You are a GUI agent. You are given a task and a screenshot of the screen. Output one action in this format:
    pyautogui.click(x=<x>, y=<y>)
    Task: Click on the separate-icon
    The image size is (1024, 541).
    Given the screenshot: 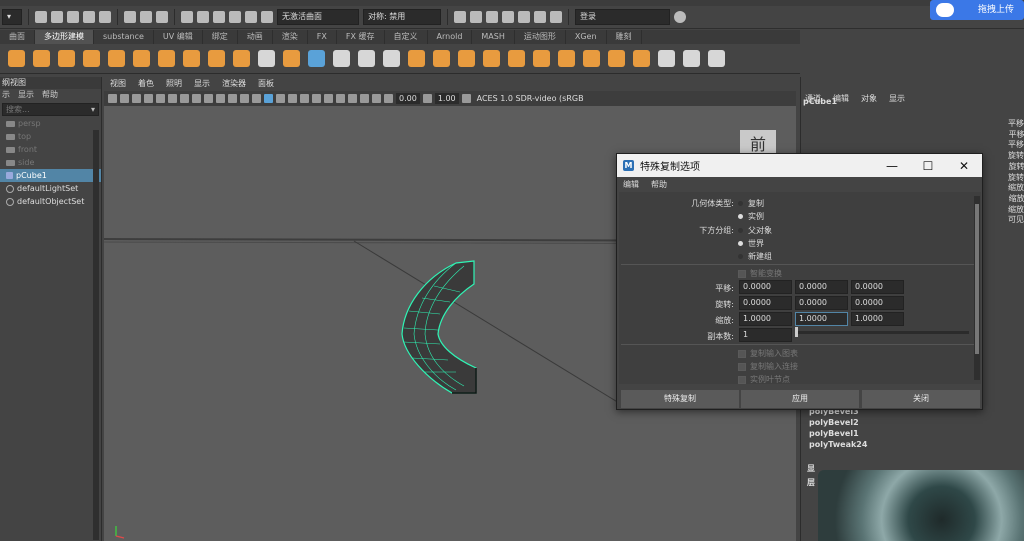 What is the action you would take?
    pyautogui.click(x=441, y=58)
    